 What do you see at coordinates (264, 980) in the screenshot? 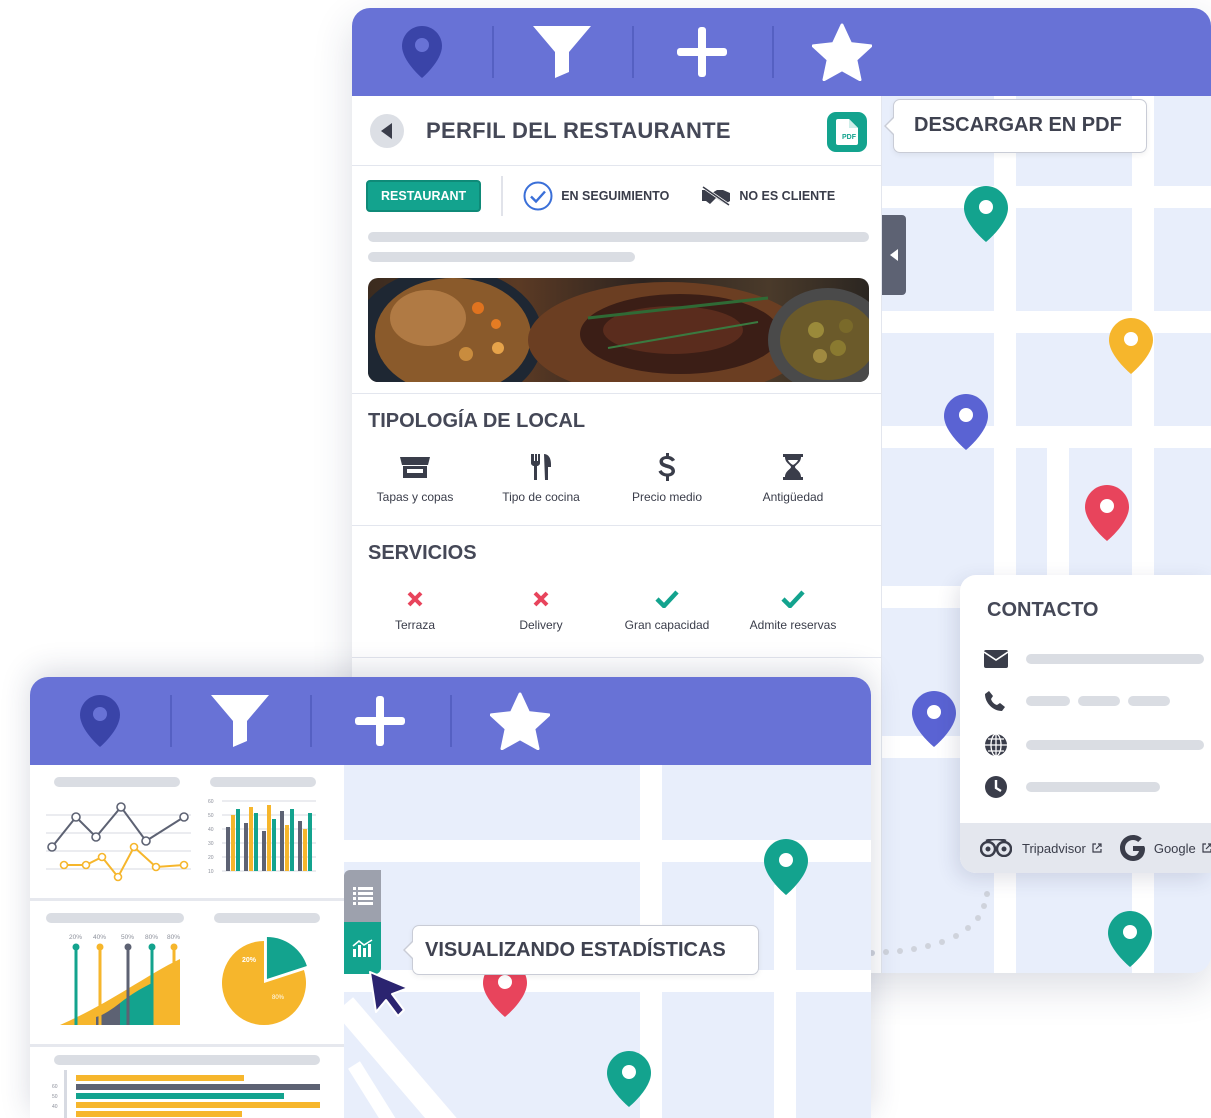
I see `pie-chart: 20% 80%` at bounding box center [264, 980].